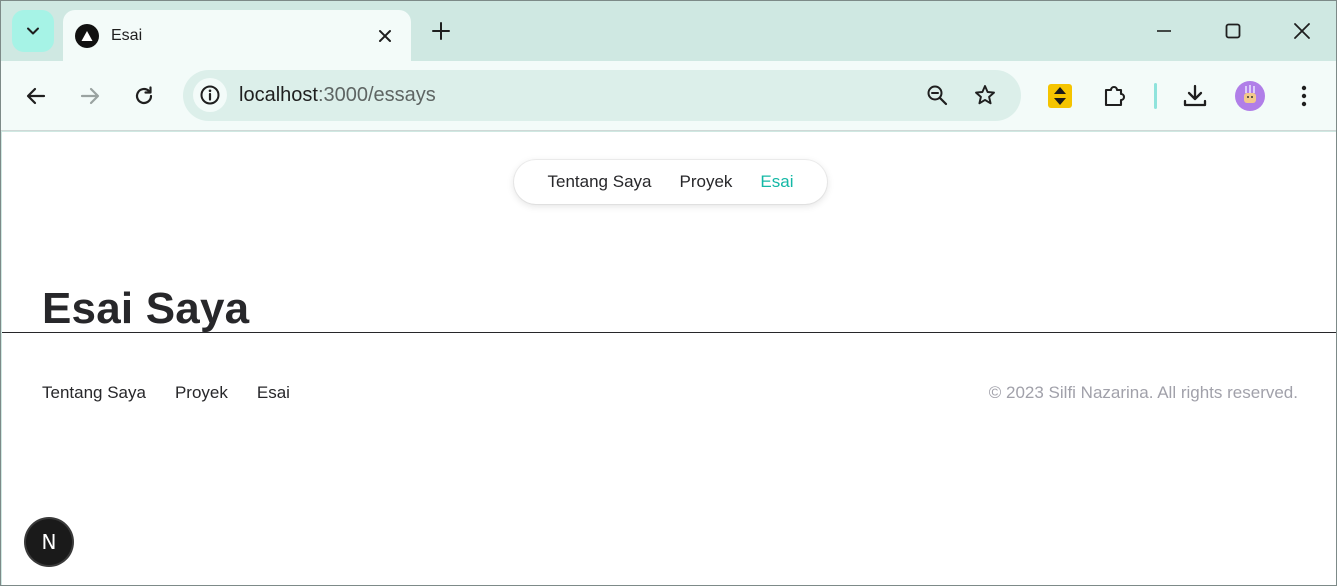  I want to click on maximize-icon, so click(1233, 31).